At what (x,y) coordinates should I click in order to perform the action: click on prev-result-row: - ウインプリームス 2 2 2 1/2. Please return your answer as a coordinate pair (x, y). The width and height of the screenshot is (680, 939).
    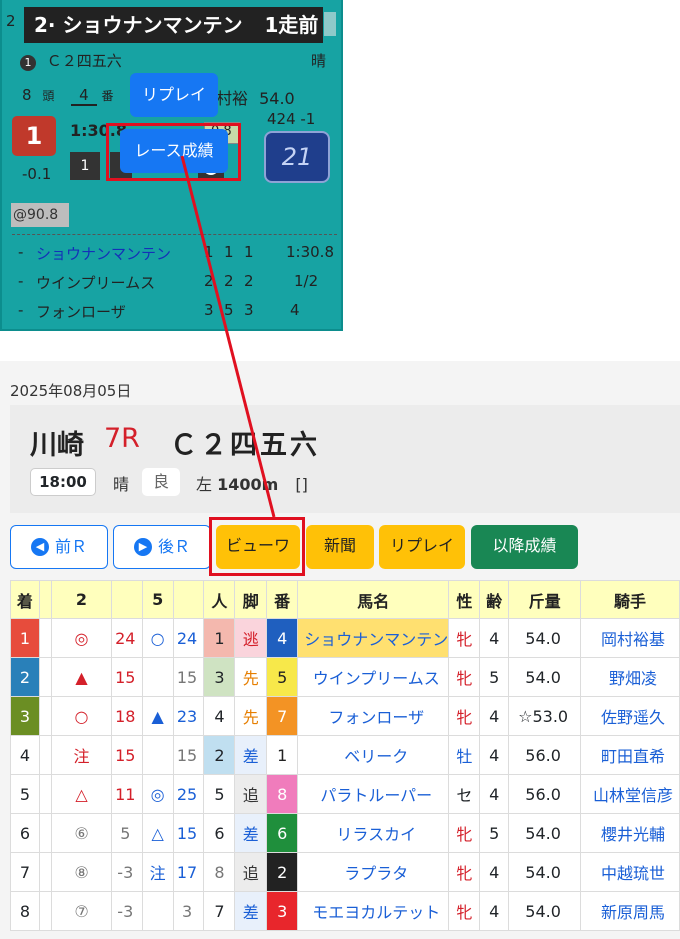
    Looking at the image, I should click on (173, 284).